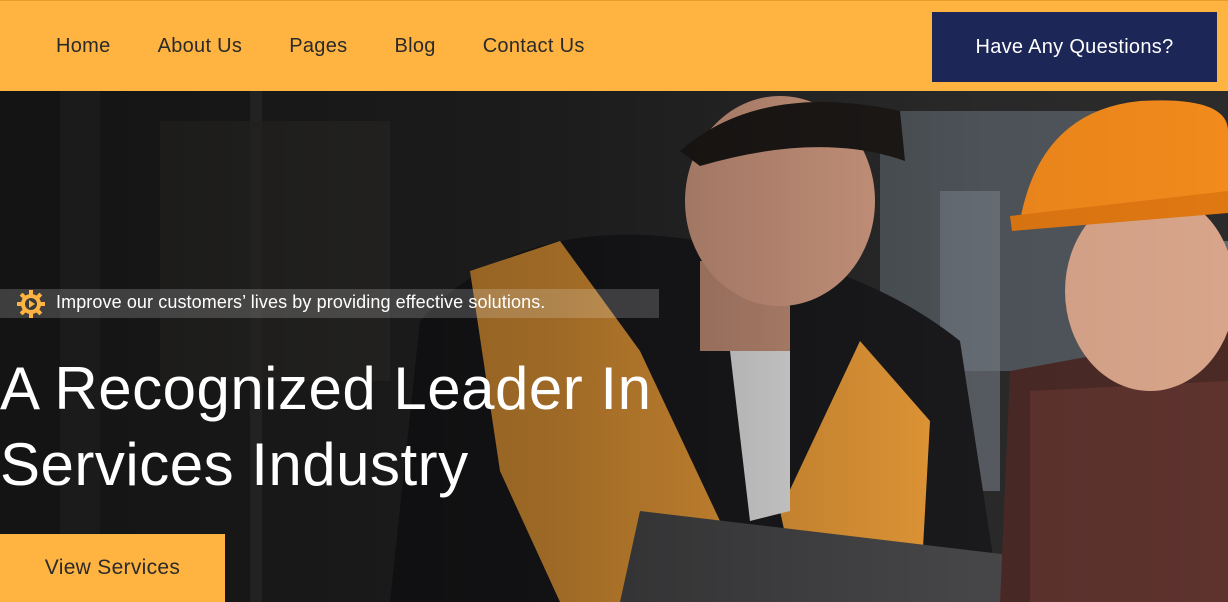  Describe the element at coordinates (200, 46) in the screenshot. I see `nav-link-about-us: About Us` at that location.